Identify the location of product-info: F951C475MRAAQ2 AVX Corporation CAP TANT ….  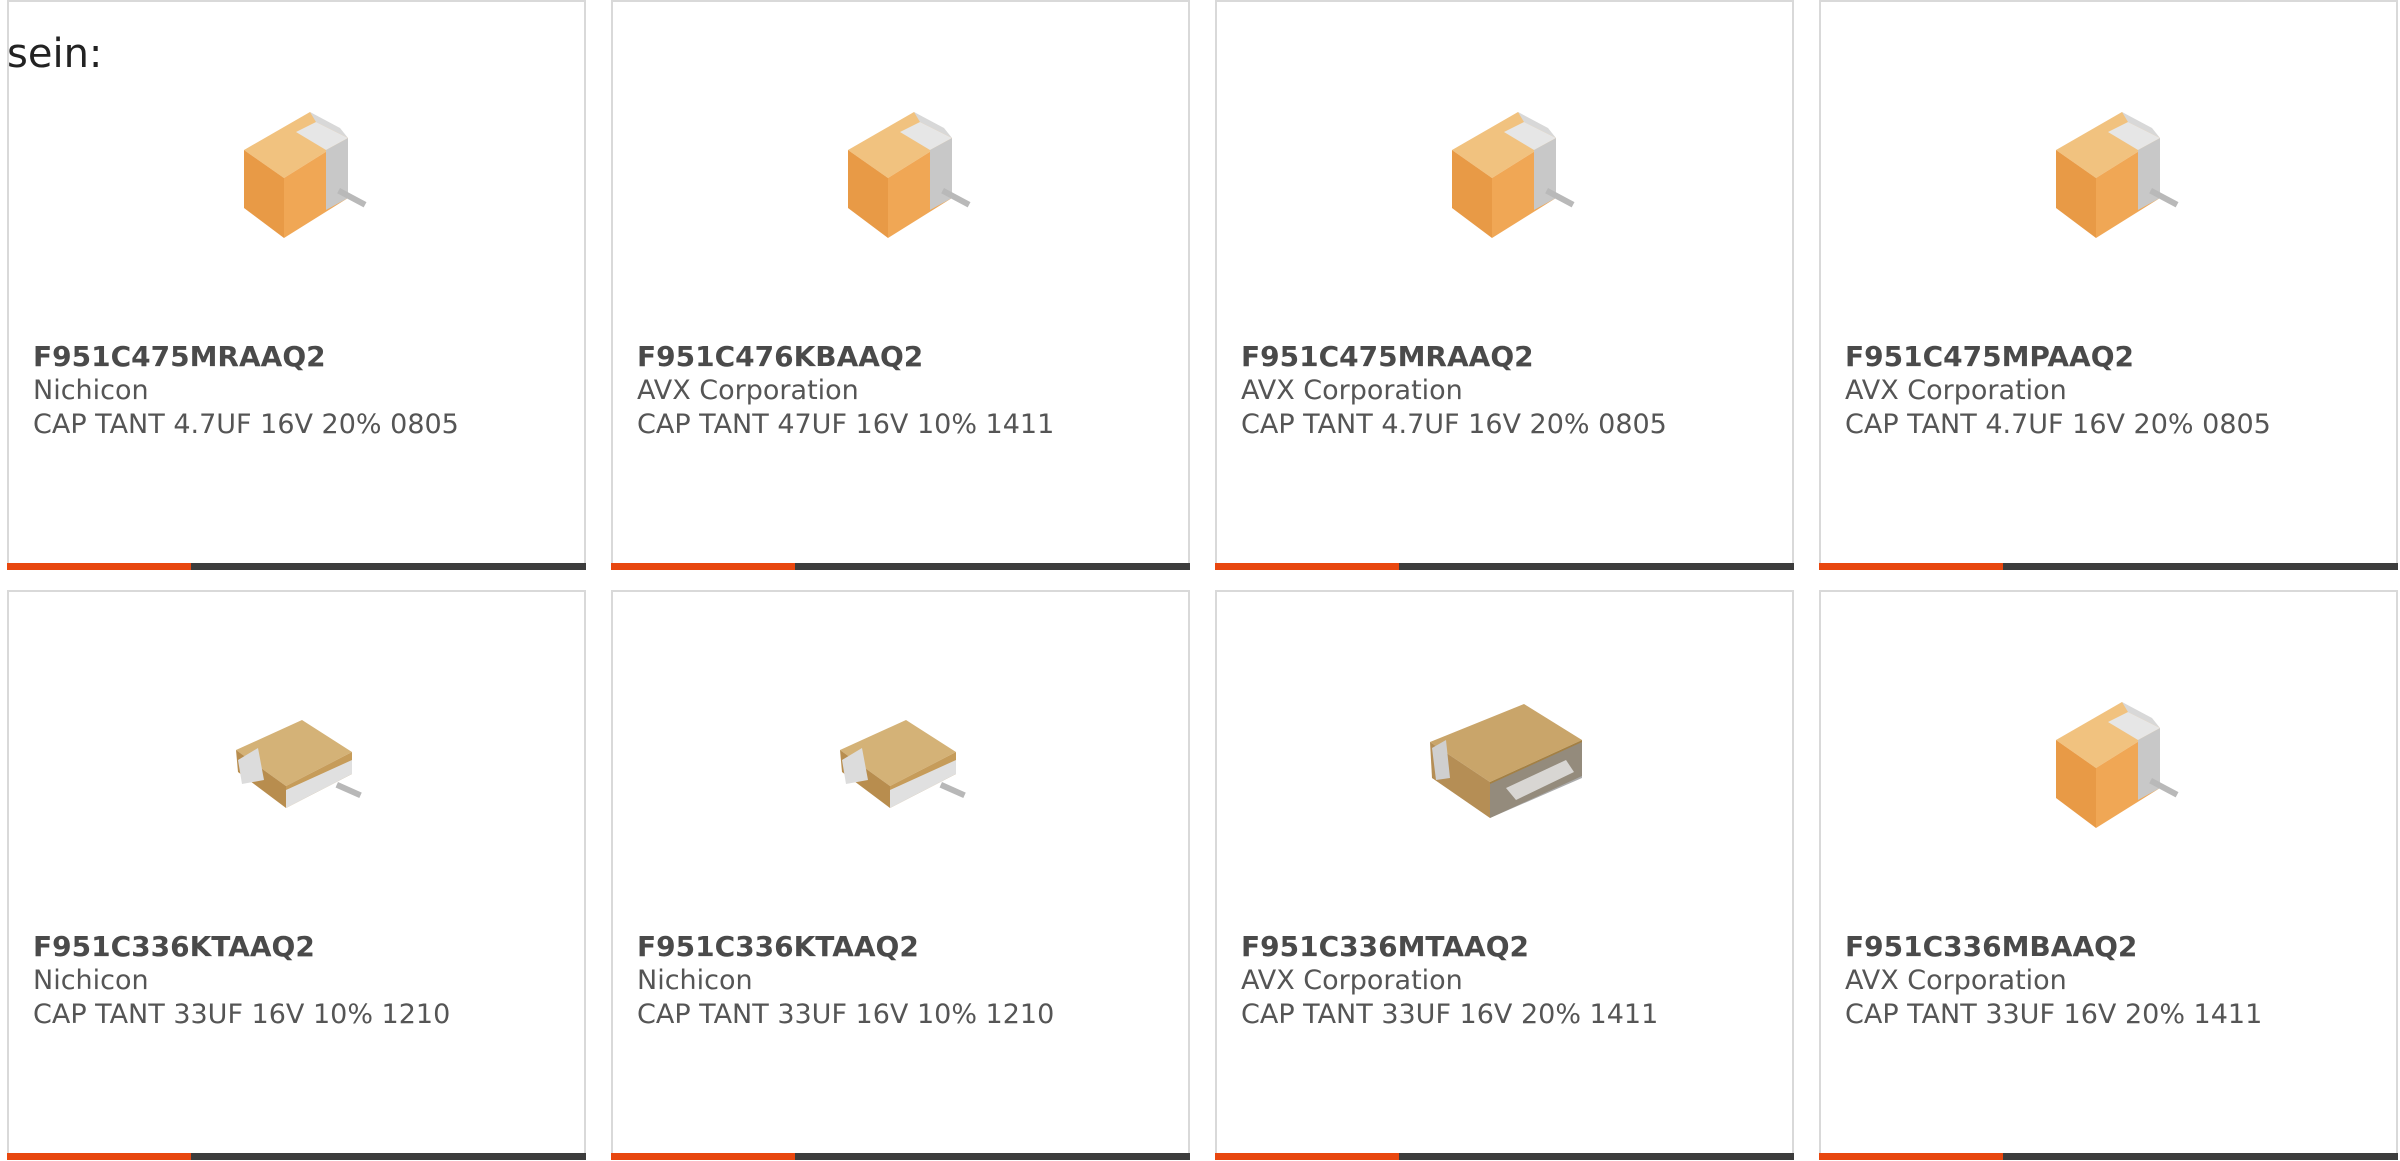
(1511, 391).